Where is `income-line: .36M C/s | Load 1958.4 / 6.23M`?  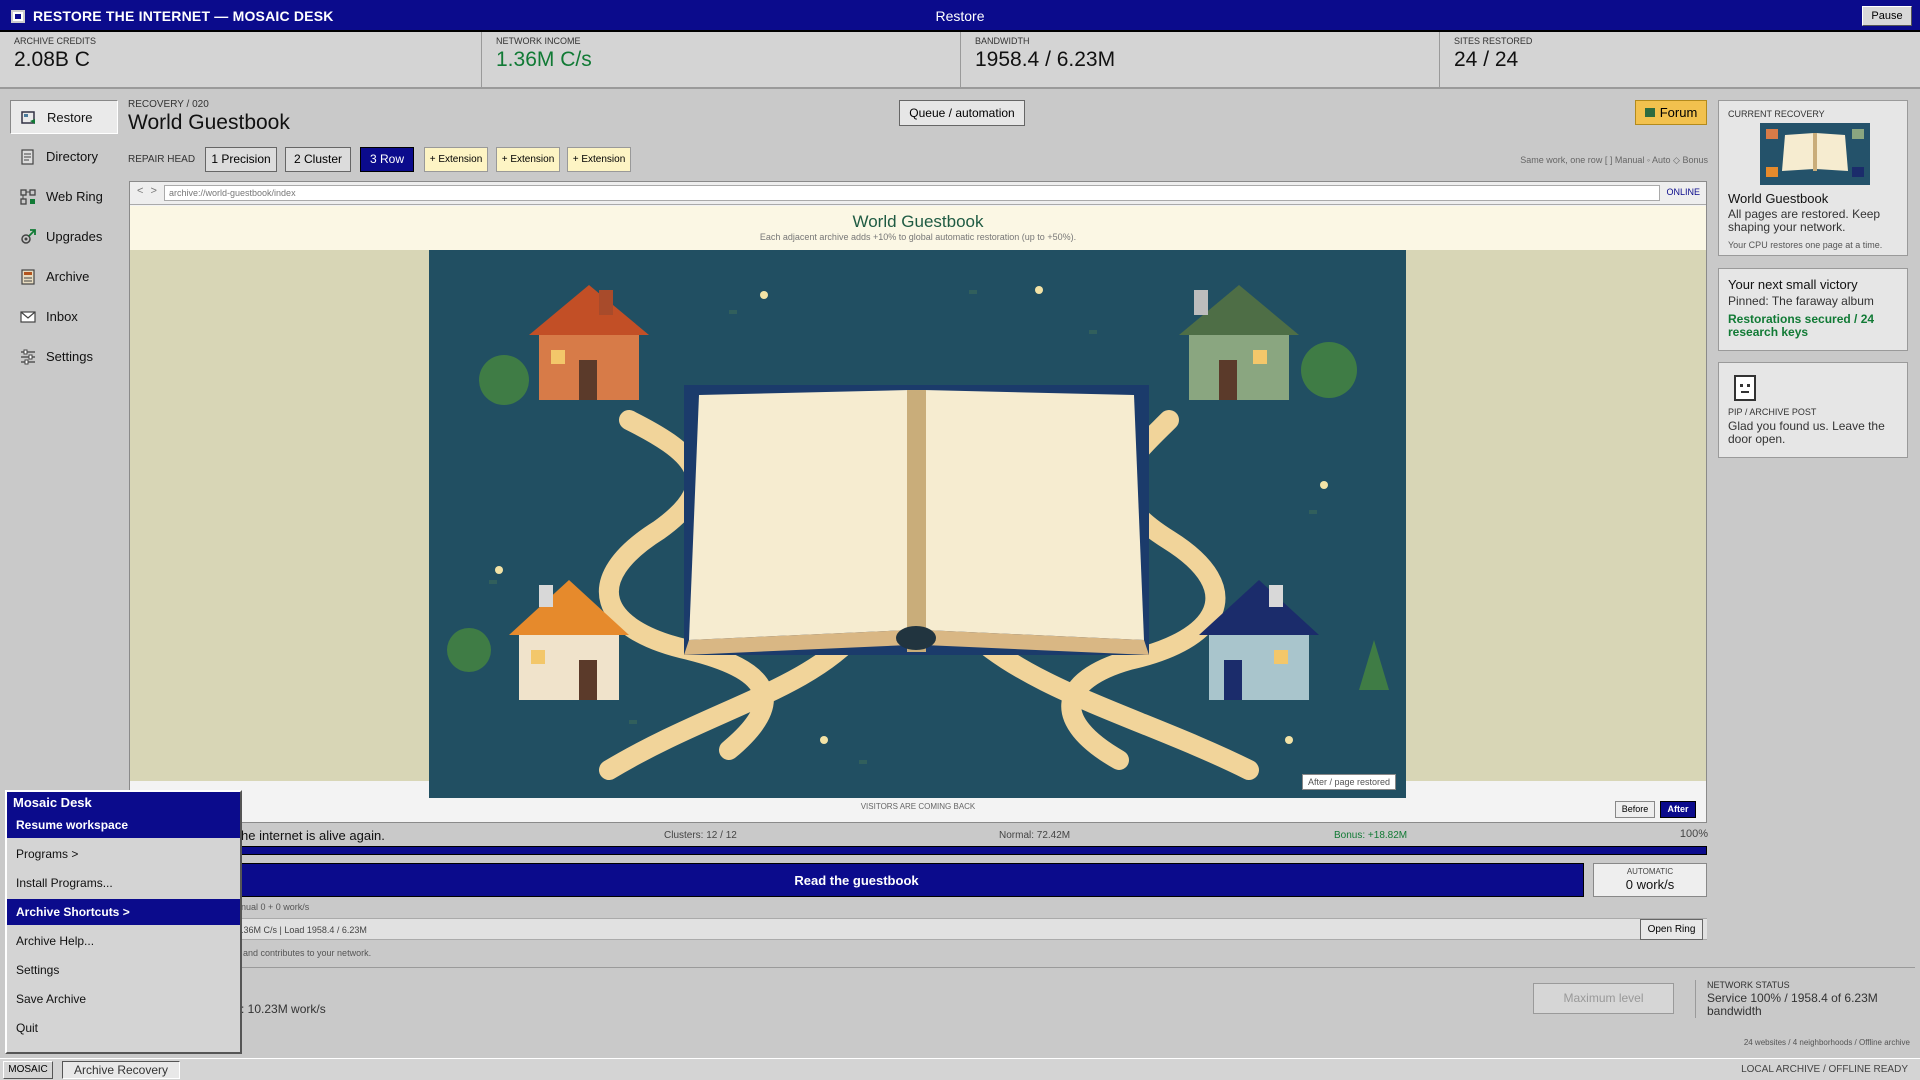
income-line: .36M C/s | Load 1958.4 / 6.23M is located at coordinates (304, 930).